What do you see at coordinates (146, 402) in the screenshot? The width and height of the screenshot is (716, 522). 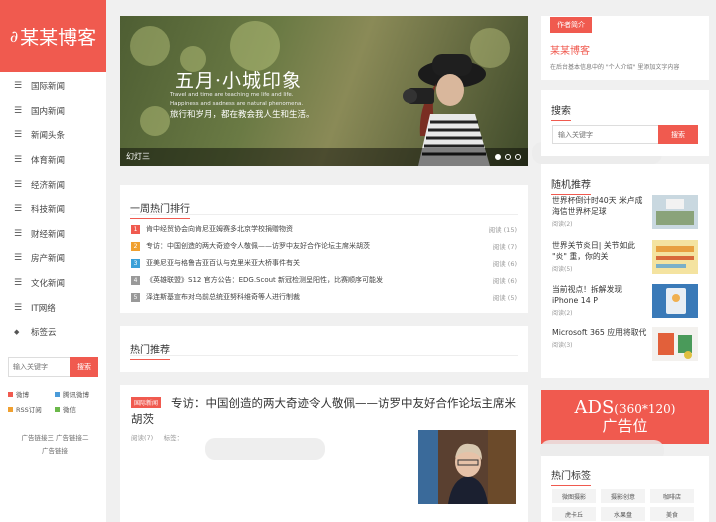 I see `article-category-tag: 国际新闻` at bounding box center [146, 402].